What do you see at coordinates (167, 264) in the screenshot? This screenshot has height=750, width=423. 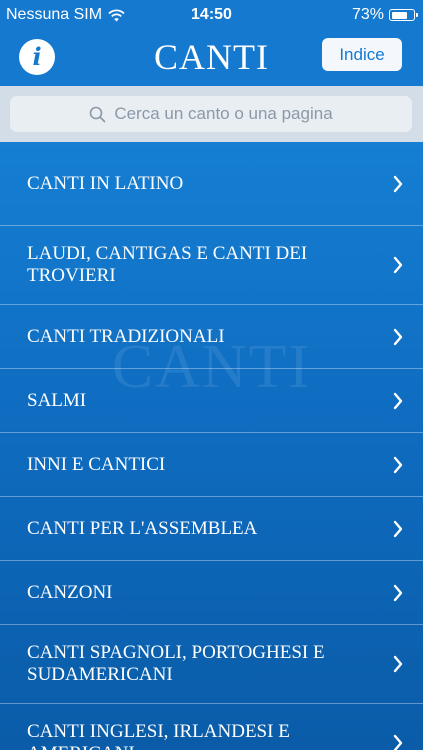 I see `list-item-label: LAUDI, CANTIGAS E CANTI DEI TROVIERI` at bounding box center [167, 264].